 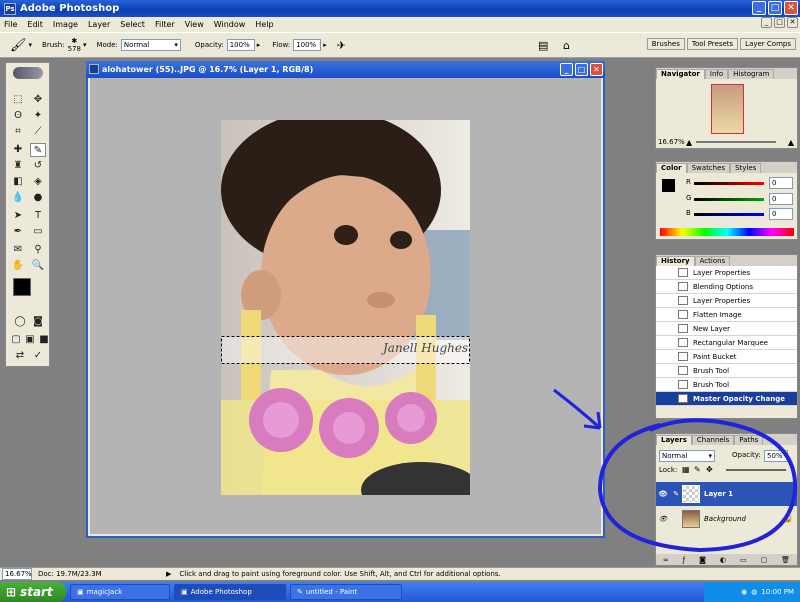 What do you see at coordinates (35, 24) in the screenshot?
I see `menu-edit: Edit` at bounding box center [35, 24].